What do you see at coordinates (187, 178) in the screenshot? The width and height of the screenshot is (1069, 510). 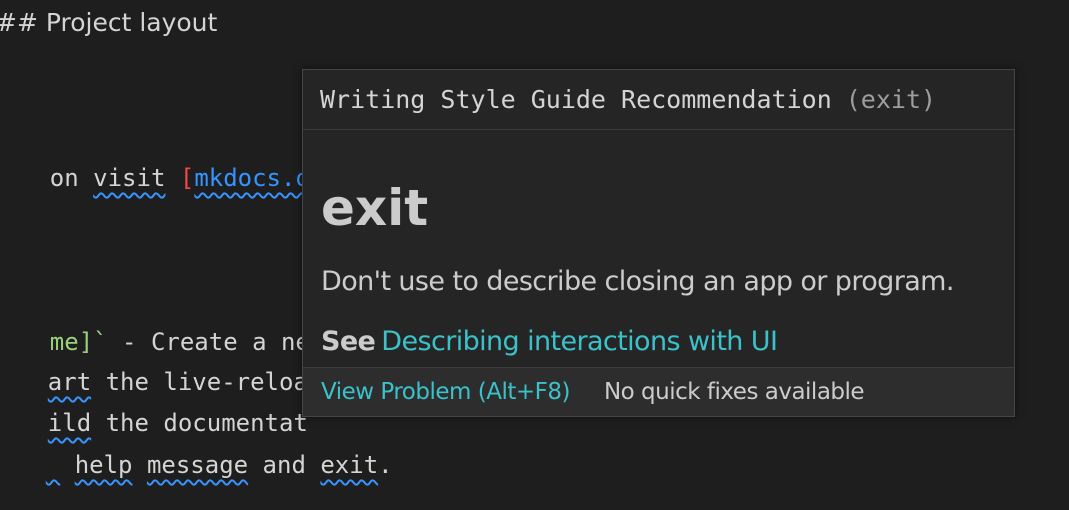 I see `link-bracket: [` at bounding box center [187, 178].